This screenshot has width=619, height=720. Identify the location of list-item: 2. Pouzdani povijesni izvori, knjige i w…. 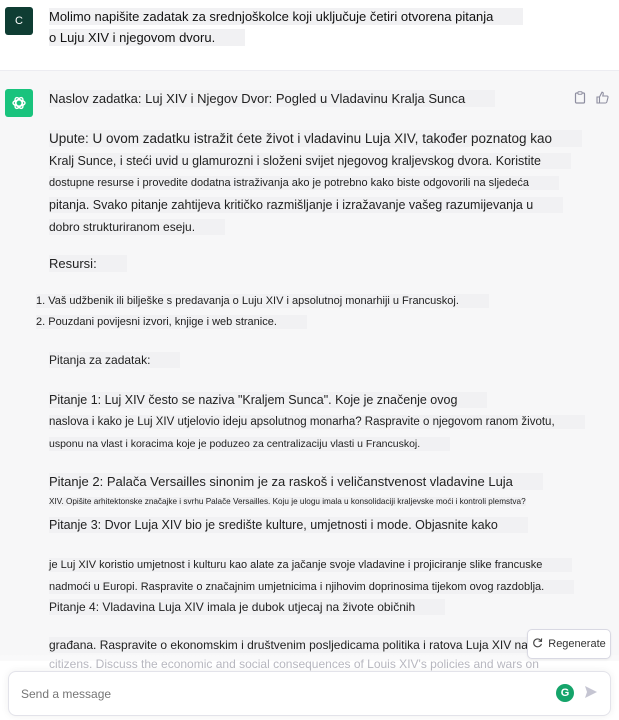
(171, 322).